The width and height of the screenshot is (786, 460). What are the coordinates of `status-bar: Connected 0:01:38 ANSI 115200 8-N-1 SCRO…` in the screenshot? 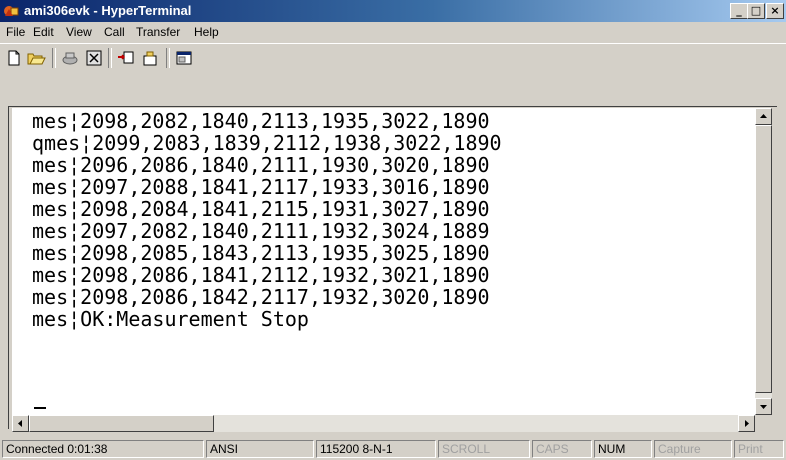 It's located at (393, 449).